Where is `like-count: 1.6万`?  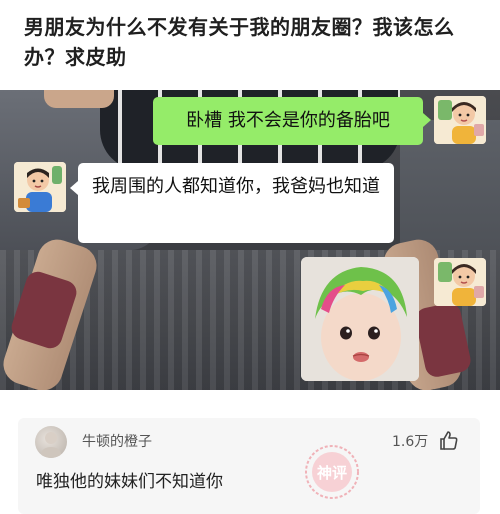
like-count: 1.6万 is located at coordinates (410, 442).